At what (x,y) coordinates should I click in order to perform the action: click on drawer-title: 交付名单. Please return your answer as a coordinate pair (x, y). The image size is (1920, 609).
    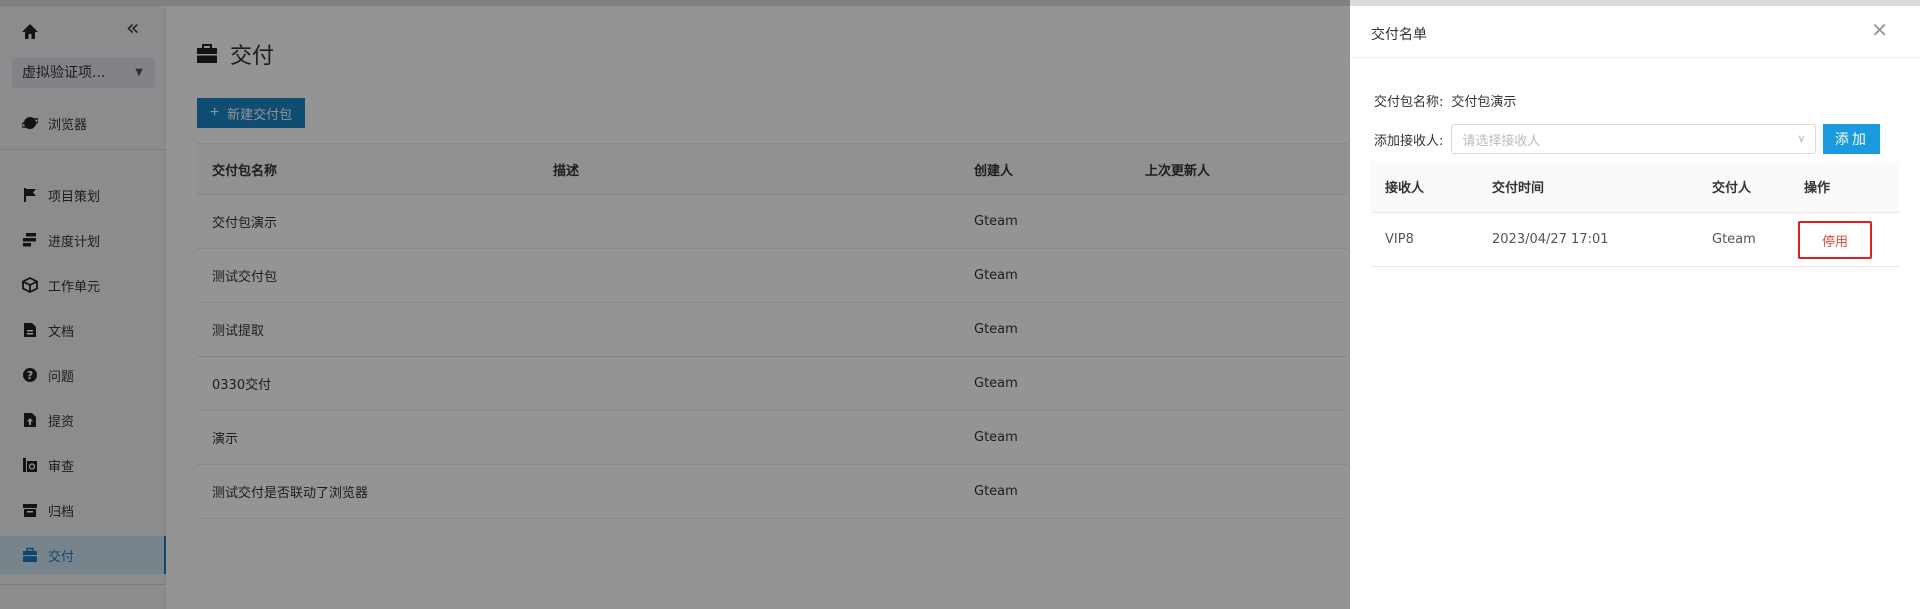
    Looking at the image, I should click on (1399, 35).